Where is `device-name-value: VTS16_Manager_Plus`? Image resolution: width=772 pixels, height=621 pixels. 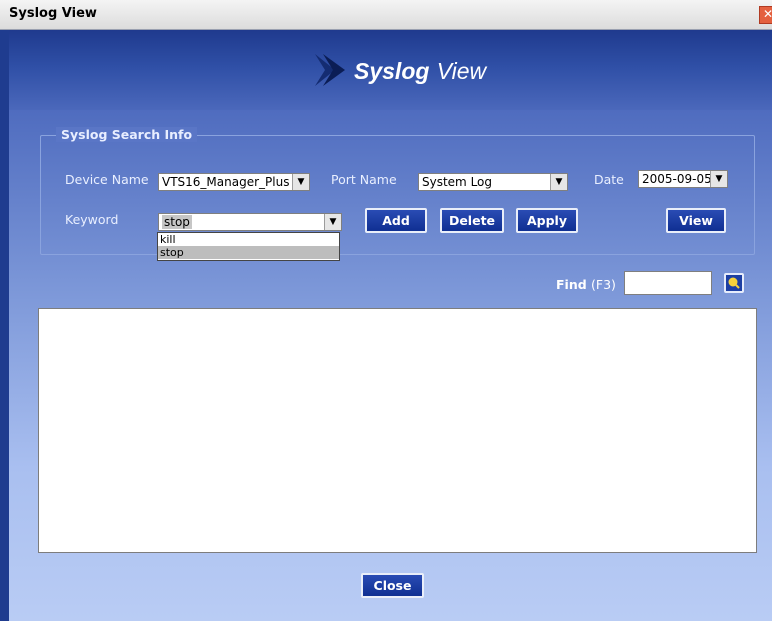 device-name-value: VTS16_Manager_Plus is located at coordinates (226, 182).